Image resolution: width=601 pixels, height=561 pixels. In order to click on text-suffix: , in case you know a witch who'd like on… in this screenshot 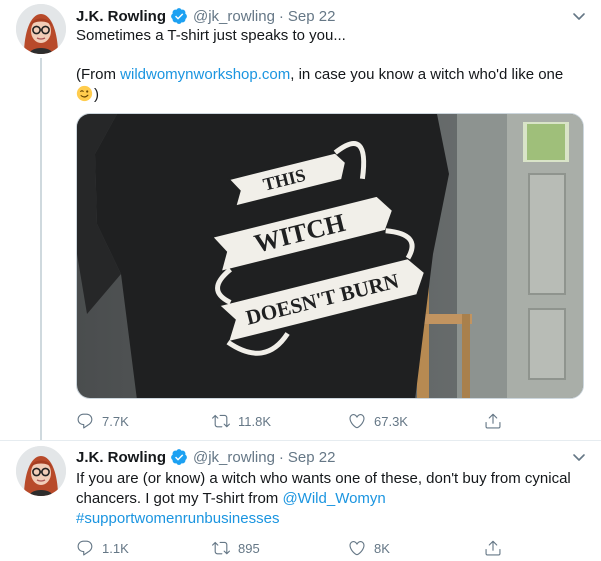, I will do `click(427, 74)`.